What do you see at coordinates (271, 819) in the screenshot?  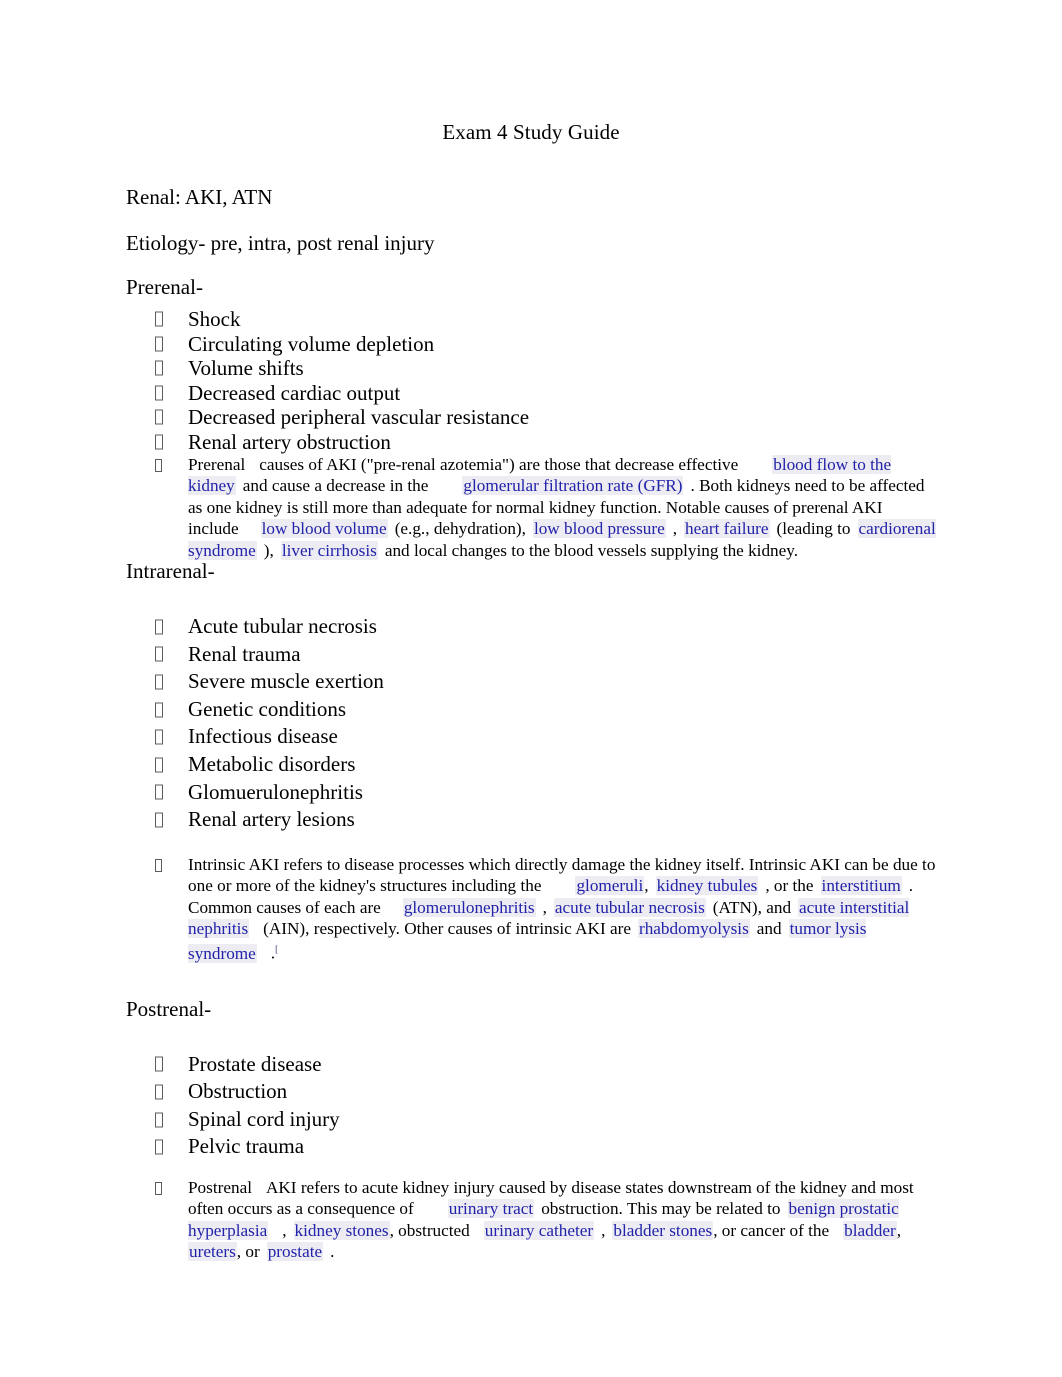 I see `list-item-label: Renal artery lesions` at bounding box center [271, 819].